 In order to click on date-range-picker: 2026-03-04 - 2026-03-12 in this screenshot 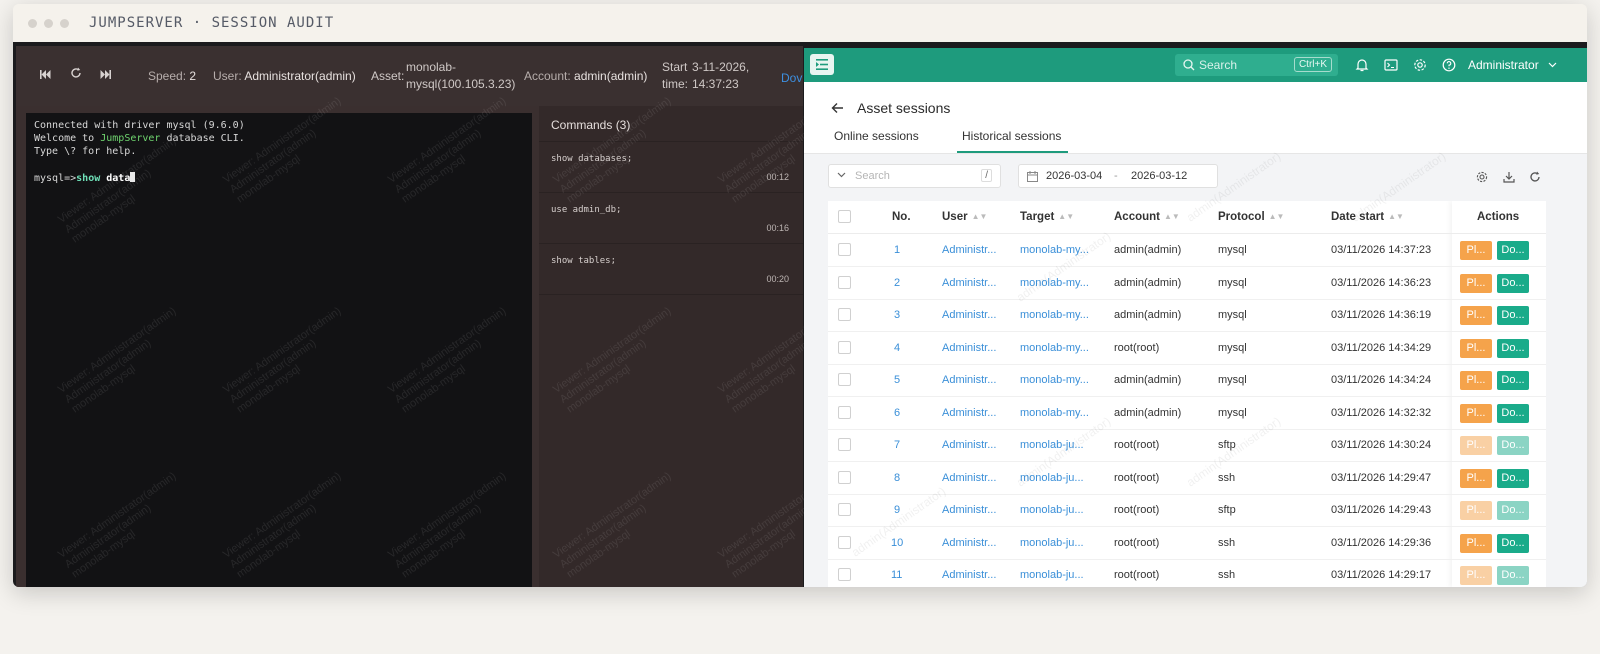, I will do `click(1118, 176)`.